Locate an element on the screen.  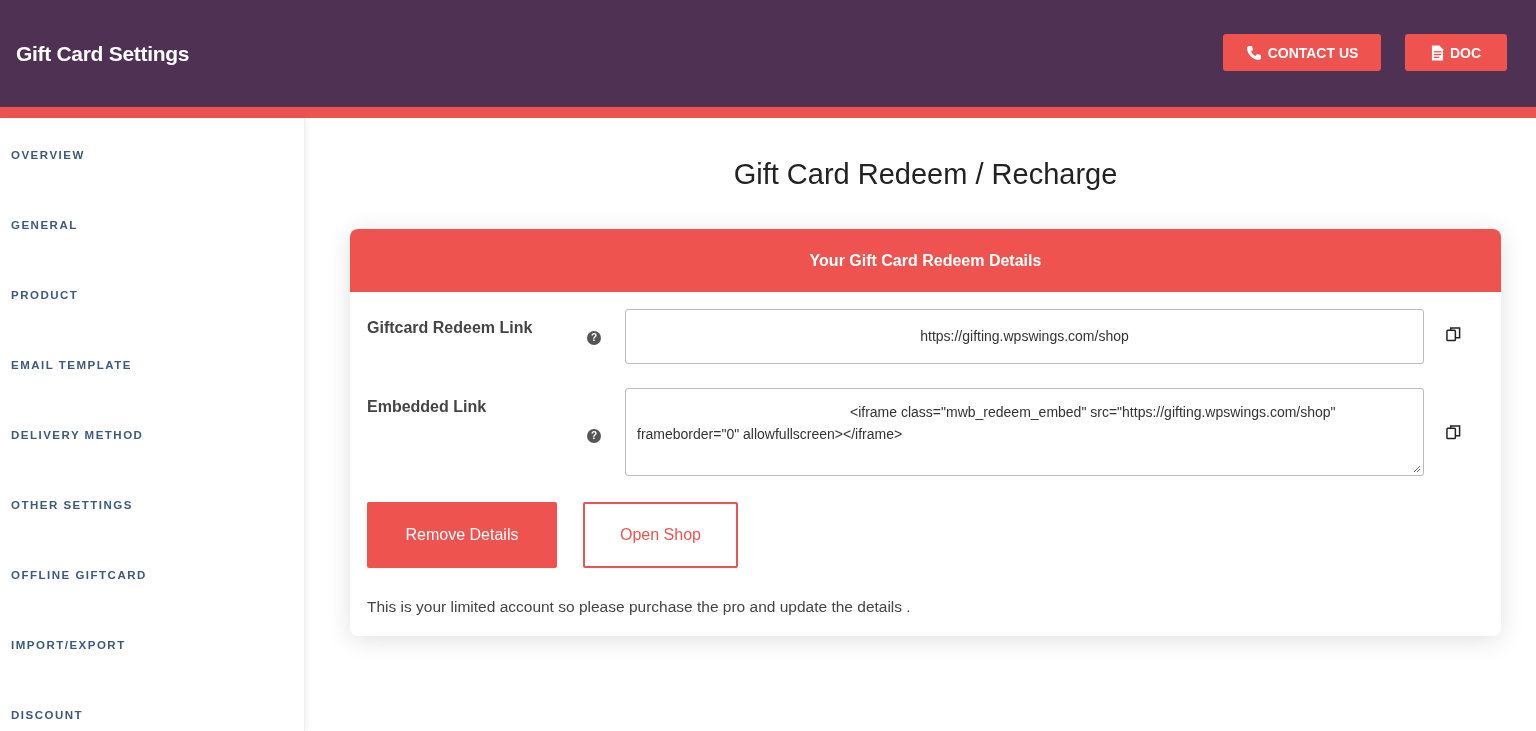
resize-grip-icon is located at coordinates (1417, 469).